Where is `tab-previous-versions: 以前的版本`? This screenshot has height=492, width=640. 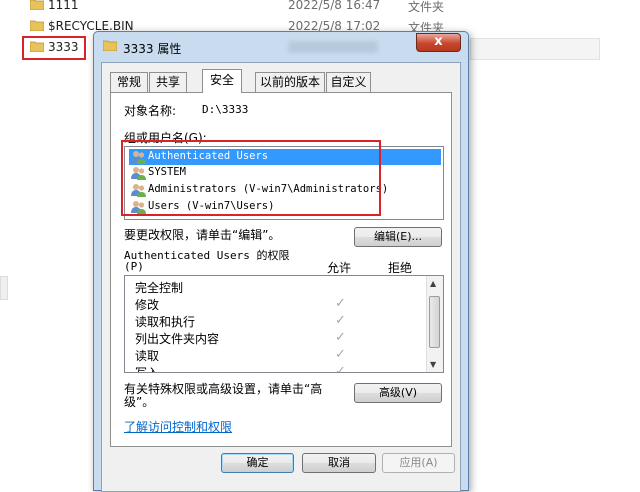 tab-previous-versions: 以前的版本 is located at coordinates (290, 82).